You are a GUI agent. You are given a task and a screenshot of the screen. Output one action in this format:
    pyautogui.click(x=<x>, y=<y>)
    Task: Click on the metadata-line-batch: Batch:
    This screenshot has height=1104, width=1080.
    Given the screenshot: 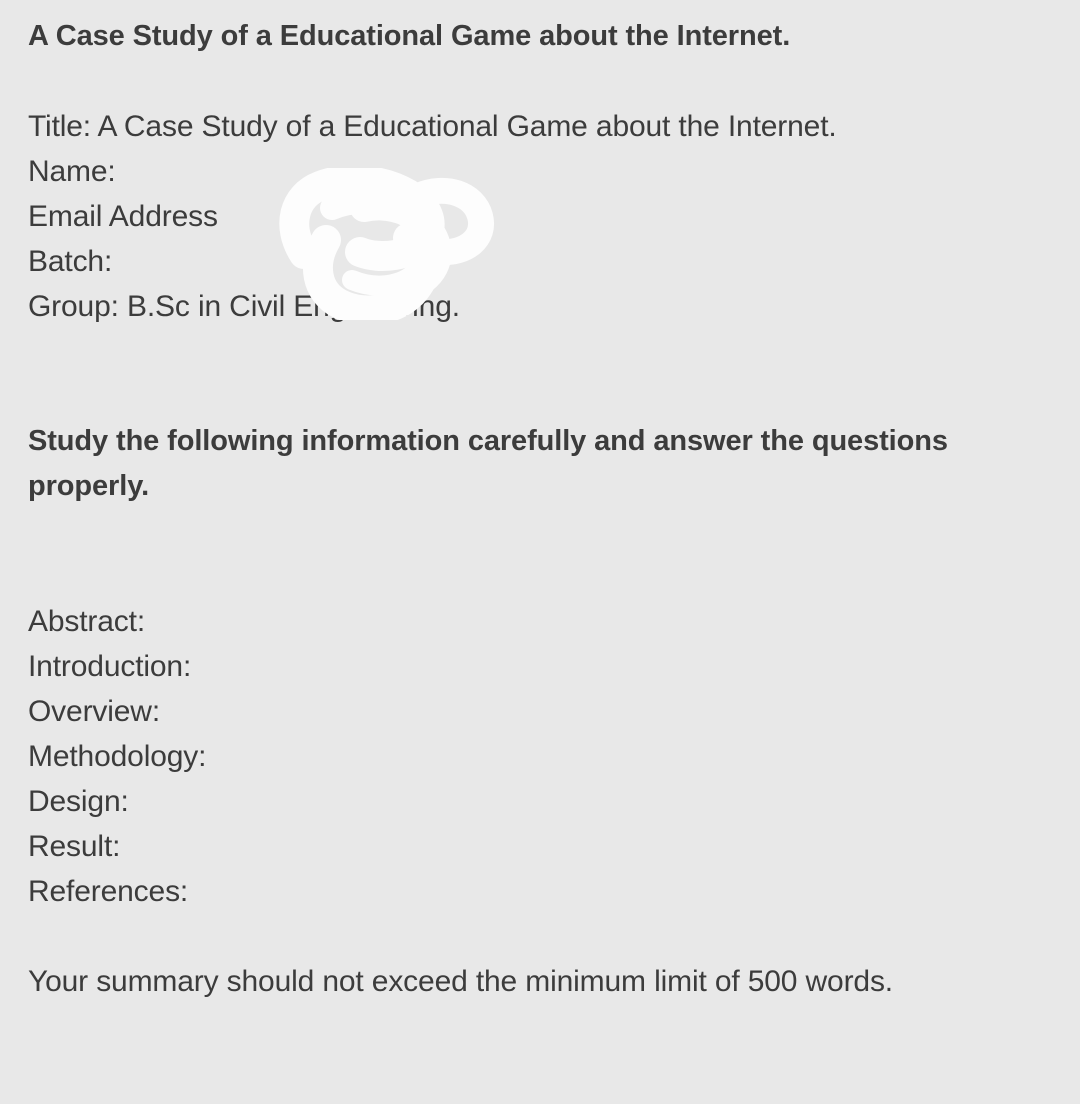 What is the action you would take?
    pyautogui.click(x=70, y=261)
    